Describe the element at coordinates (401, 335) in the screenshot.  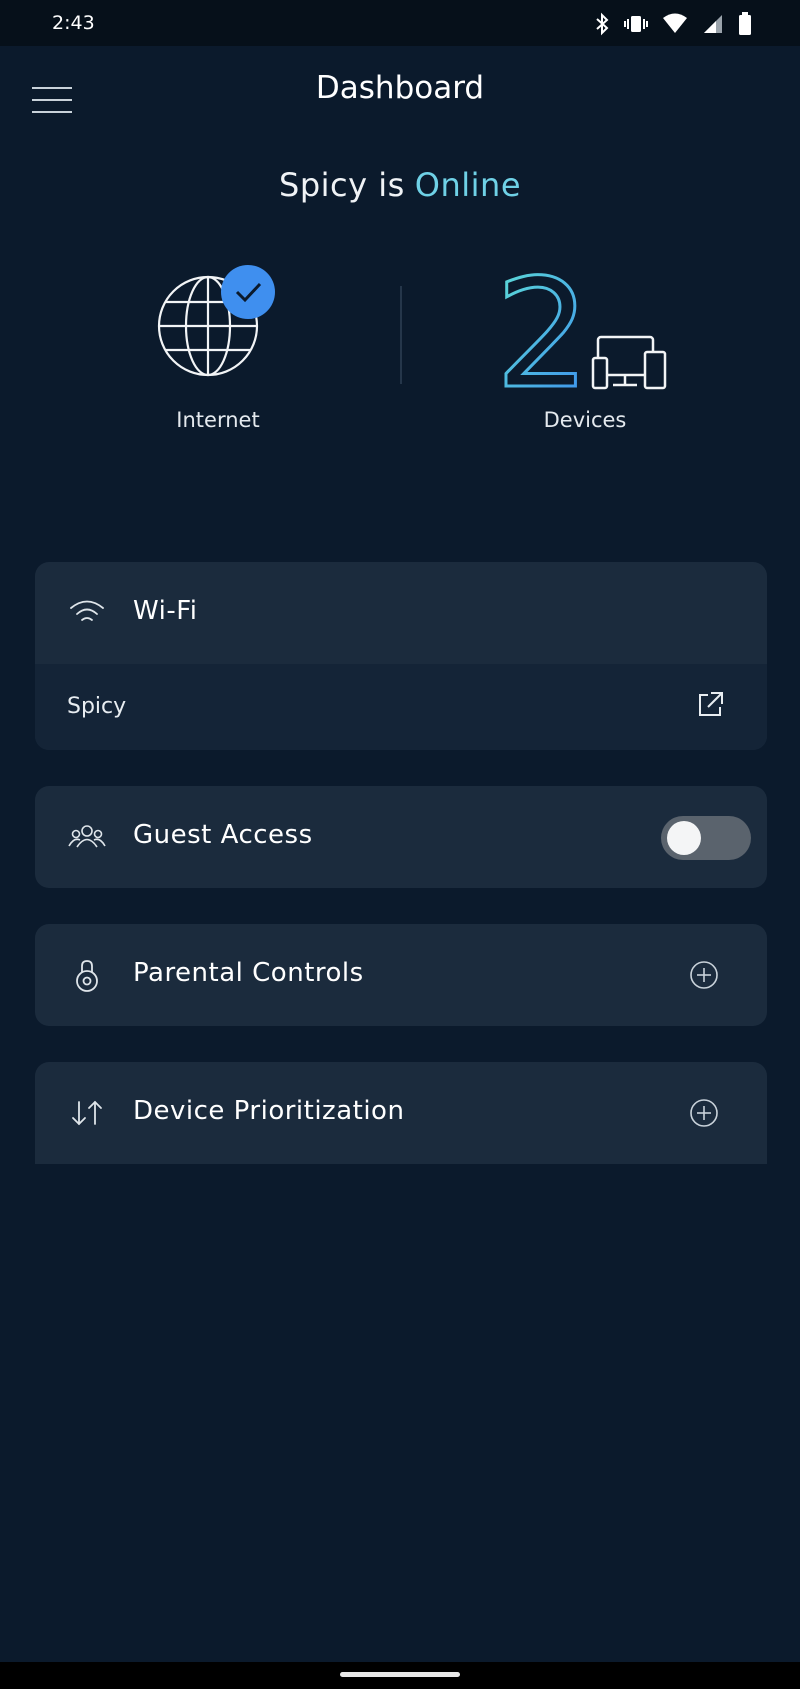
I see `summary-divider` at that location.